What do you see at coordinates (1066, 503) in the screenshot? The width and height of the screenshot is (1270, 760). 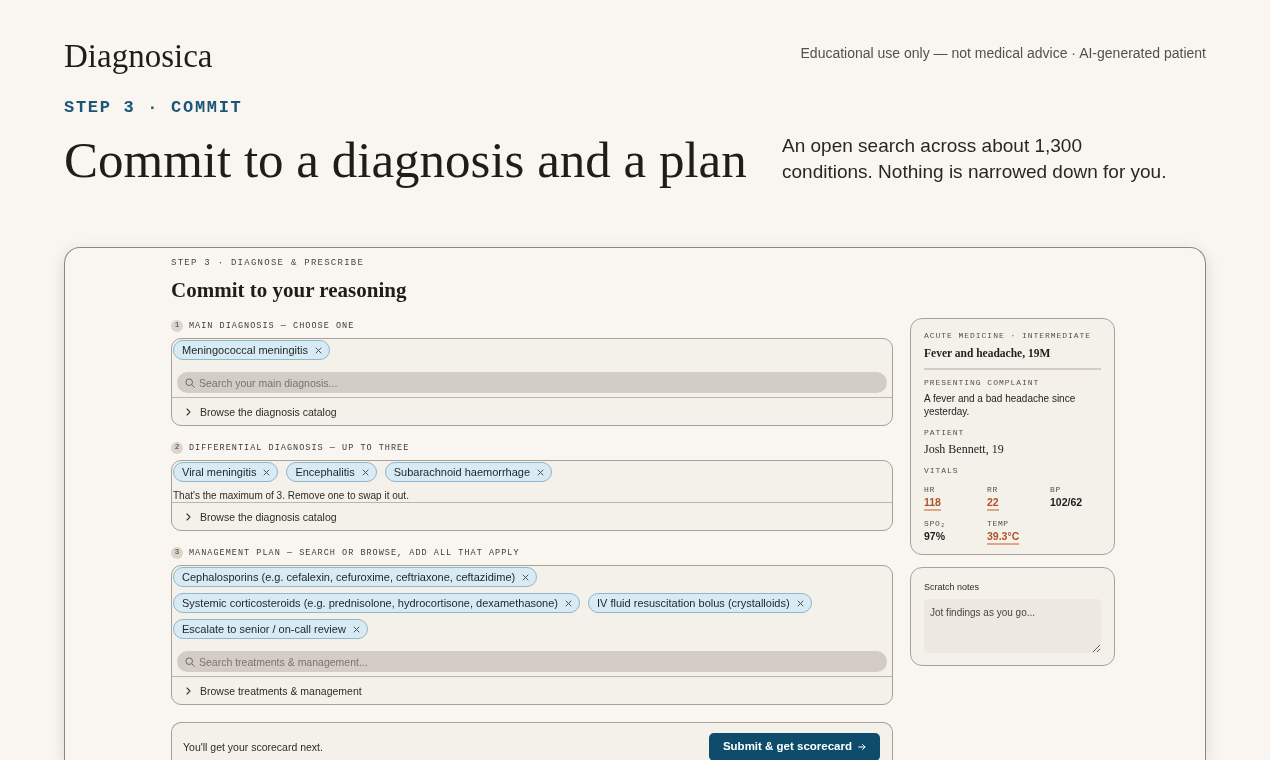 I see `vital-value: 102/62` at bounding box center [1066, 503].